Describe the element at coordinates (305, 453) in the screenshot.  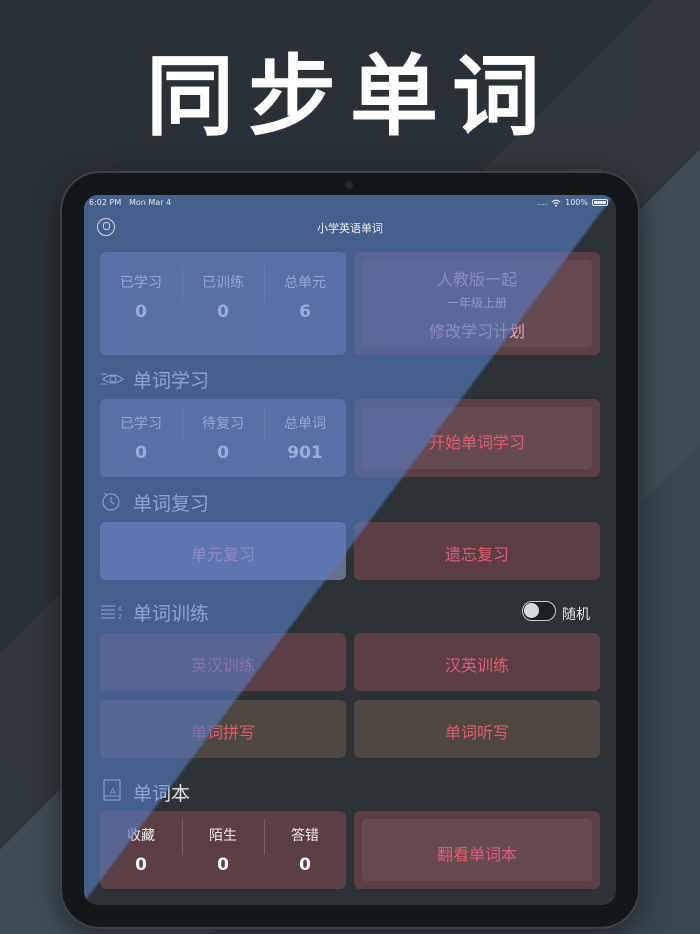
I see `stat-value: 901` at that location.